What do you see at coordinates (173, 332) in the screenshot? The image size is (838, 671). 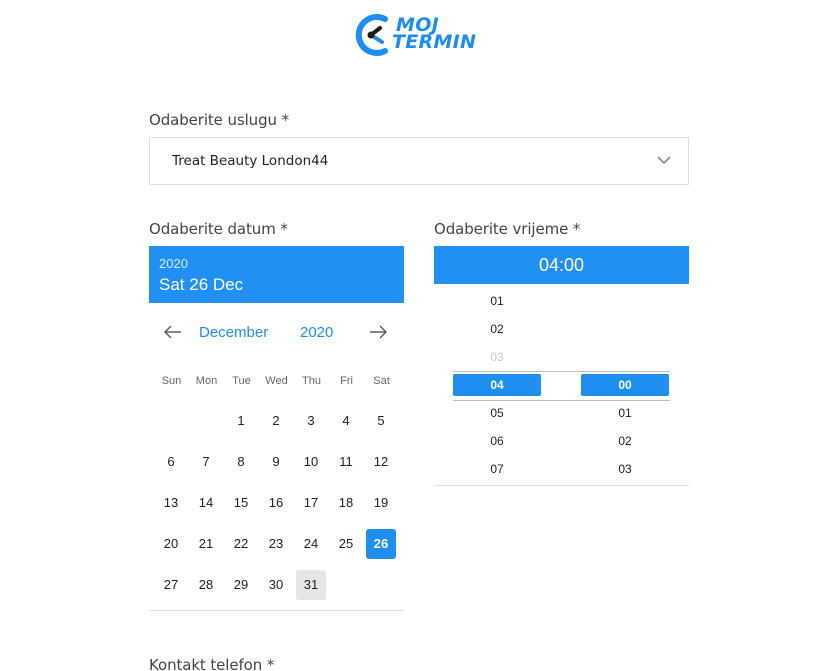 I see `arrow-left-icon` at bounding box center [173, 332].